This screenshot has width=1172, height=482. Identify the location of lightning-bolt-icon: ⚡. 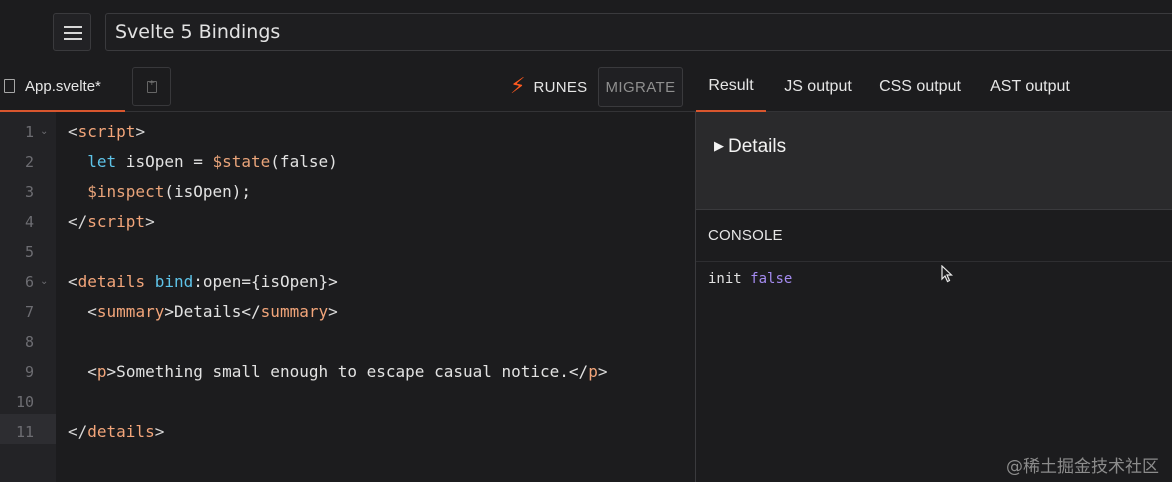
(518, 86).